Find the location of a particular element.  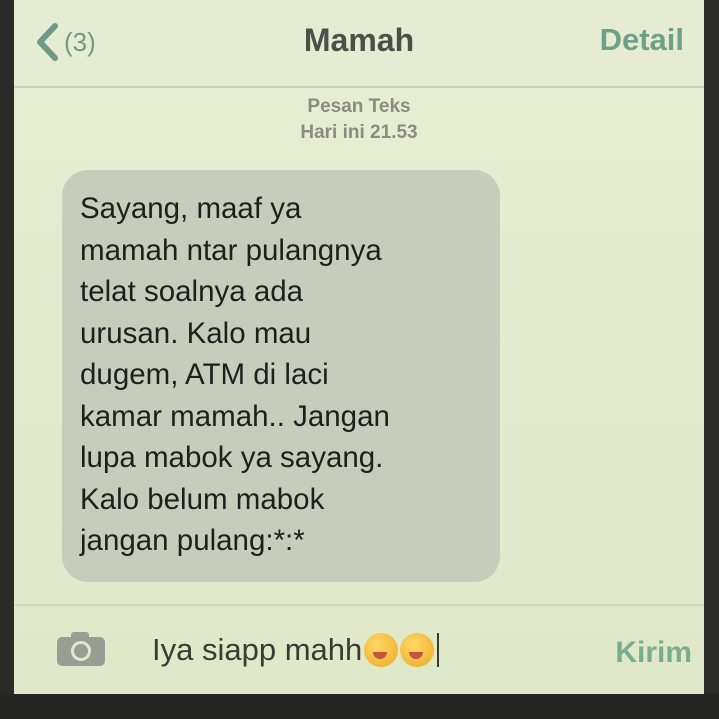

device-bezel-left is located at coordinates (7, 359).